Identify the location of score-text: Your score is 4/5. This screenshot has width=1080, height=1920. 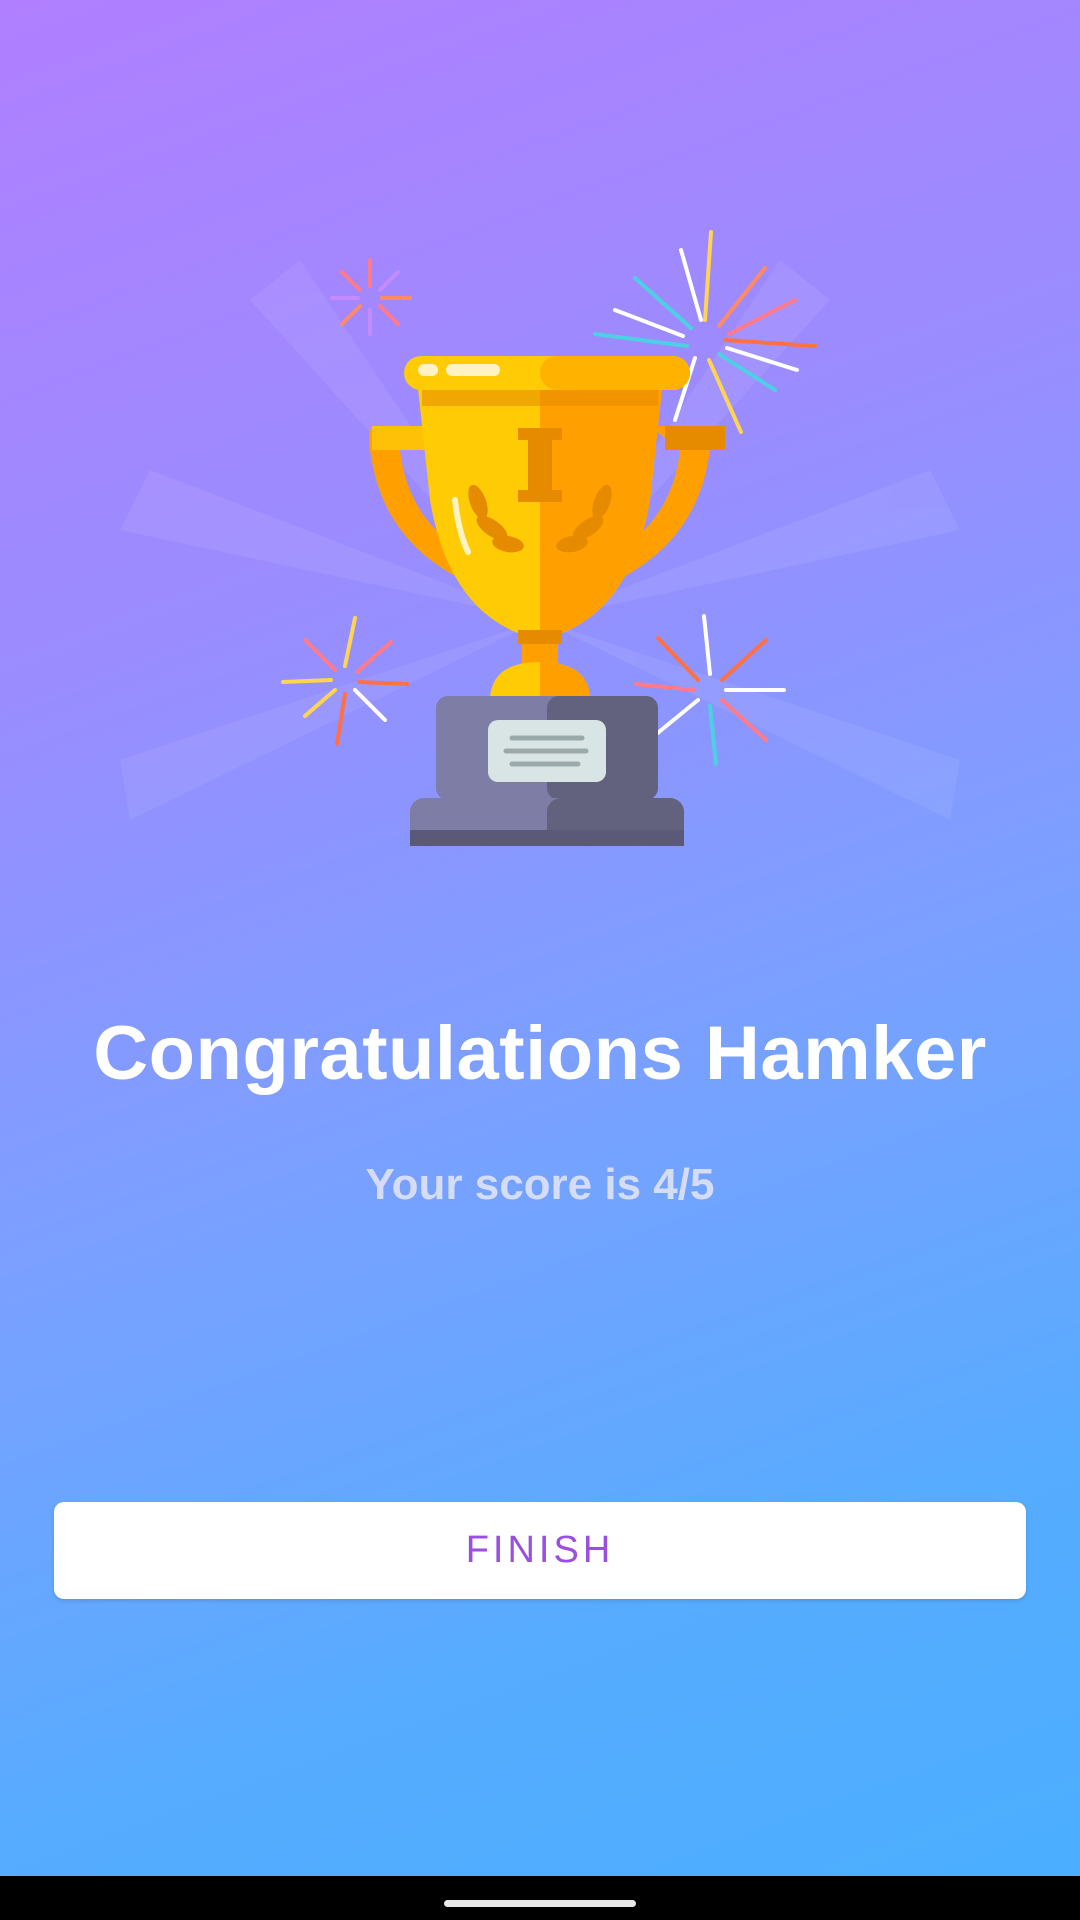
(540, 1184).